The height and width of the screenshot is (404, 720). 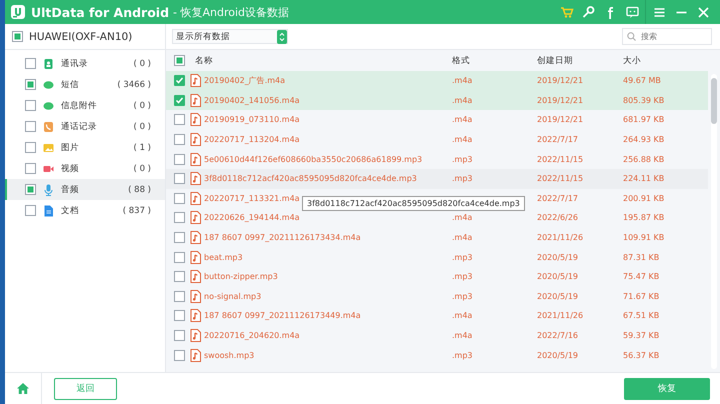 I want to click on search-field: 搜索, so click(x=667, y=36).